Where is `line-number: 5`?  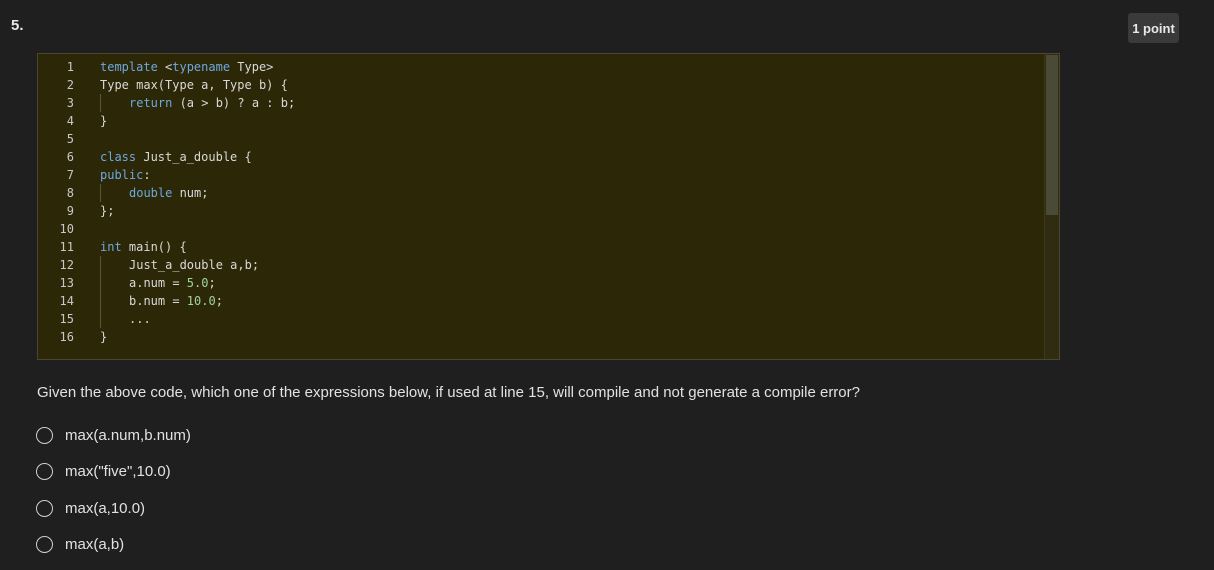
line-number: 5 is located at coordinates (70, 139).